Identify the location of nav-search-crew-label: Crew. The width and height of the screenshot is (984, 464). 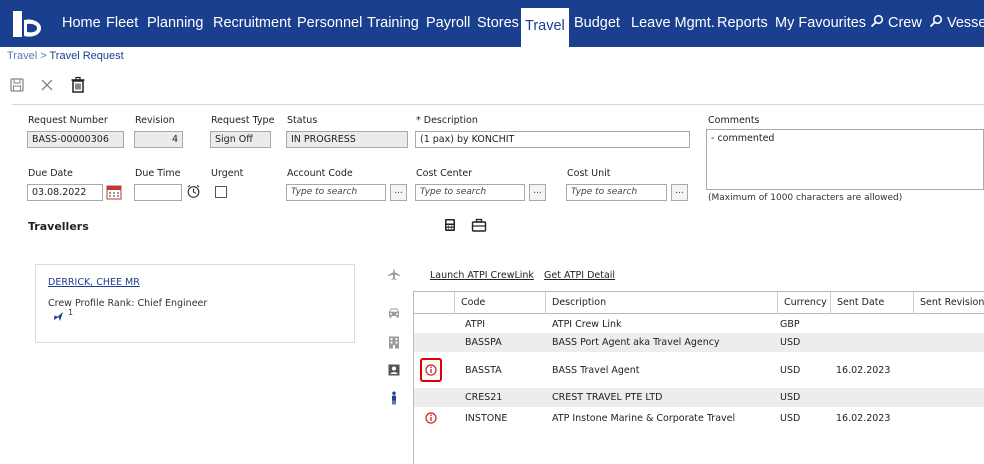
(905, 23).